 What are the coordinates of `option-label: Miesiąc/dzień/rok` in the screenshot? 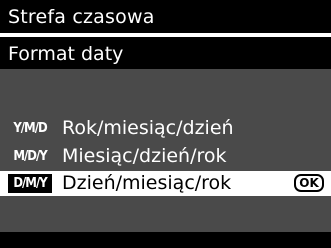 It's located at (144, 156).